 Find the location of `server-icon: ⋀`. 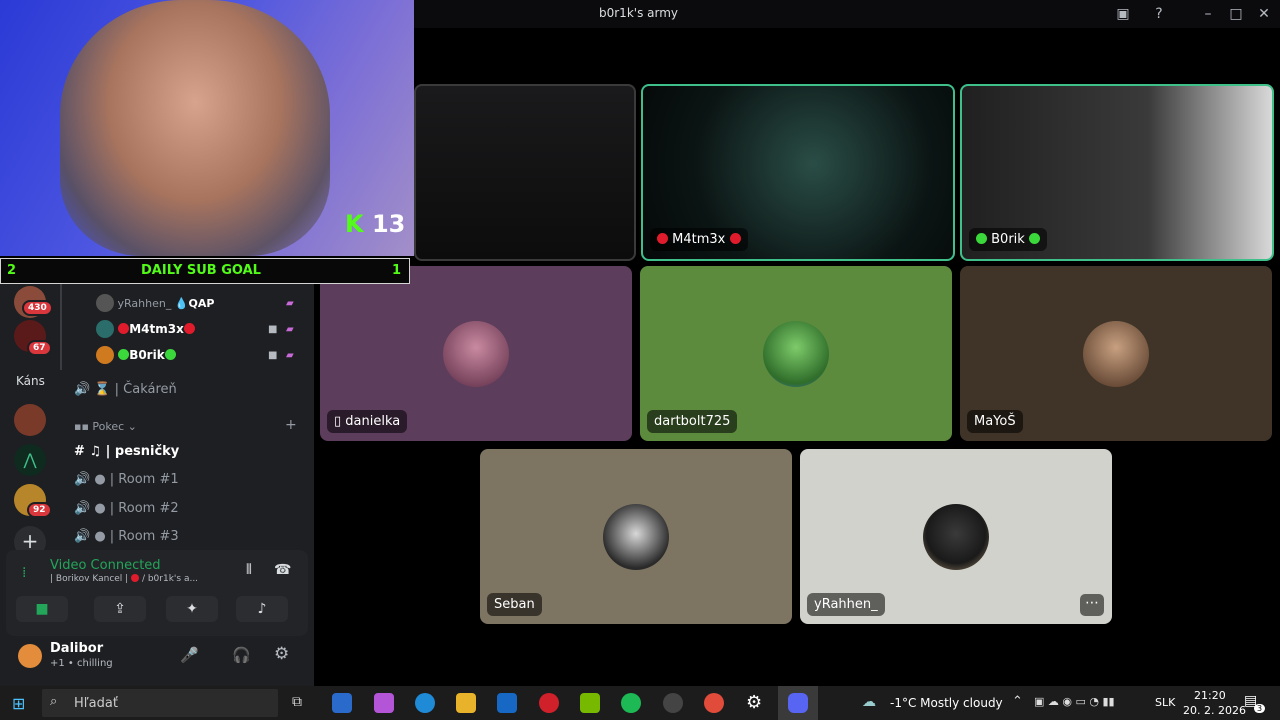

server-icon: ⋀ is located at coordinates (30, 460).